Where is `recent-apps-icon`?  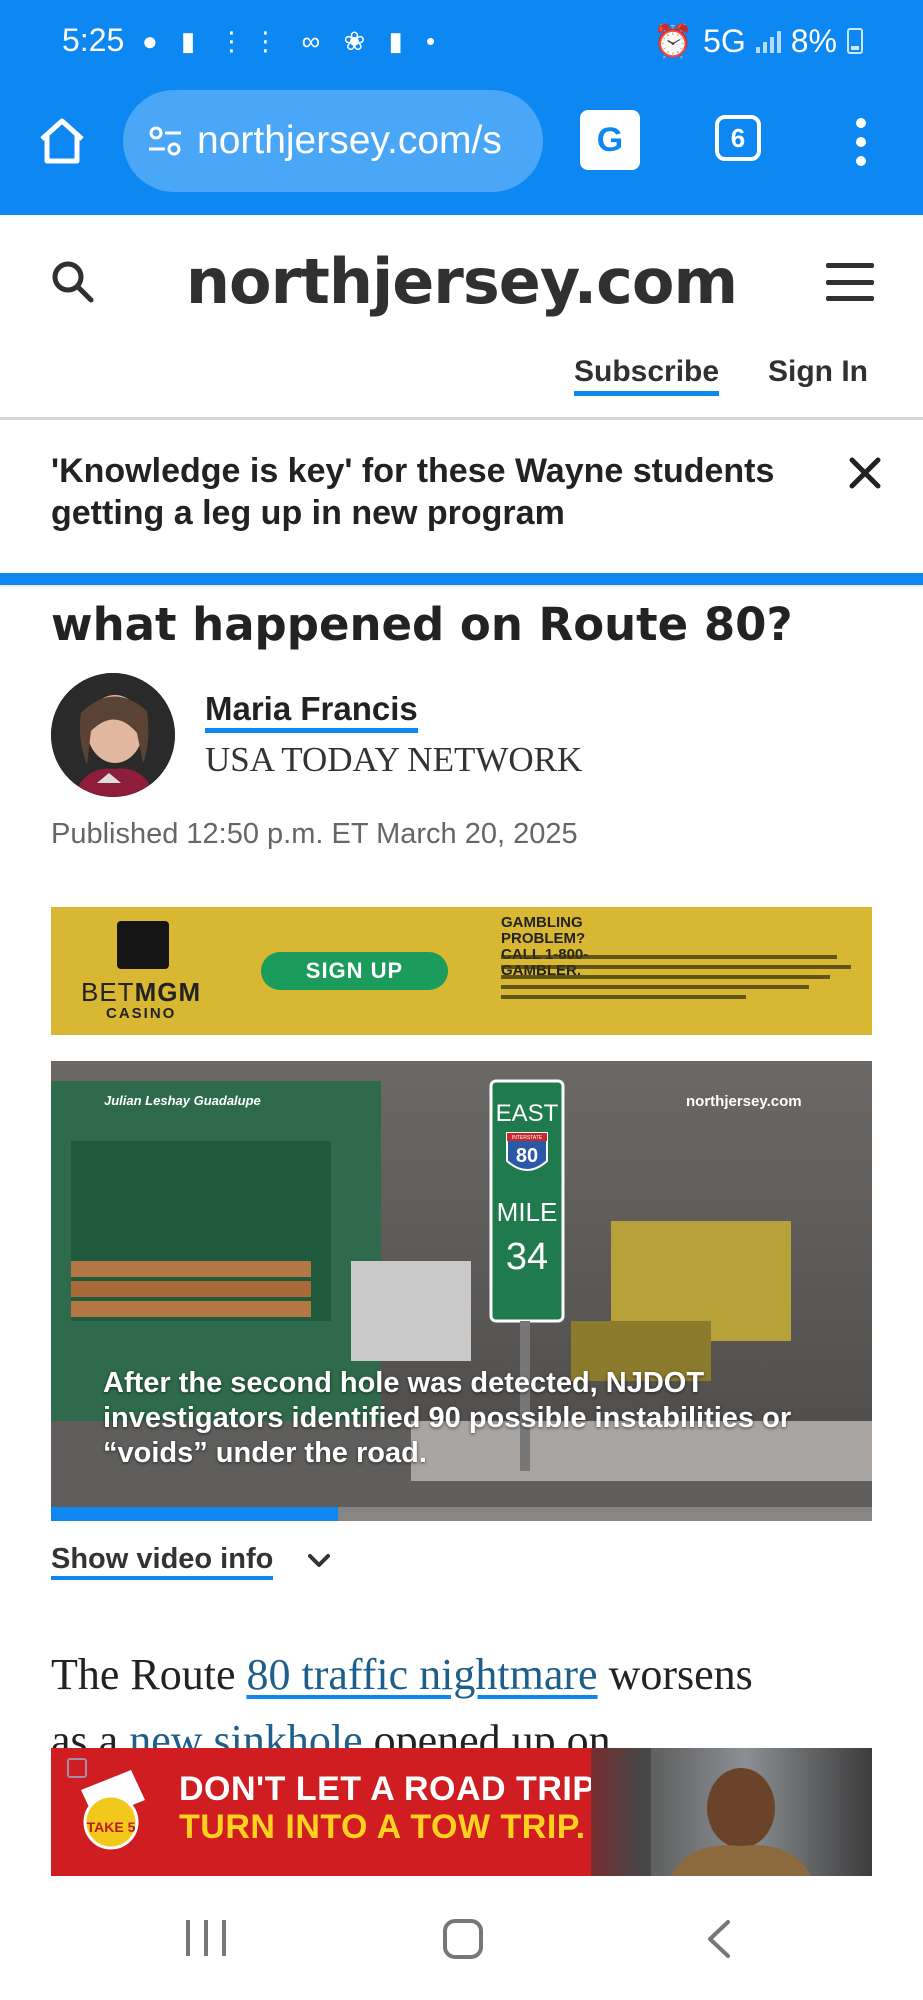 recent-apps-icon is located at coordinates (206, 1938).